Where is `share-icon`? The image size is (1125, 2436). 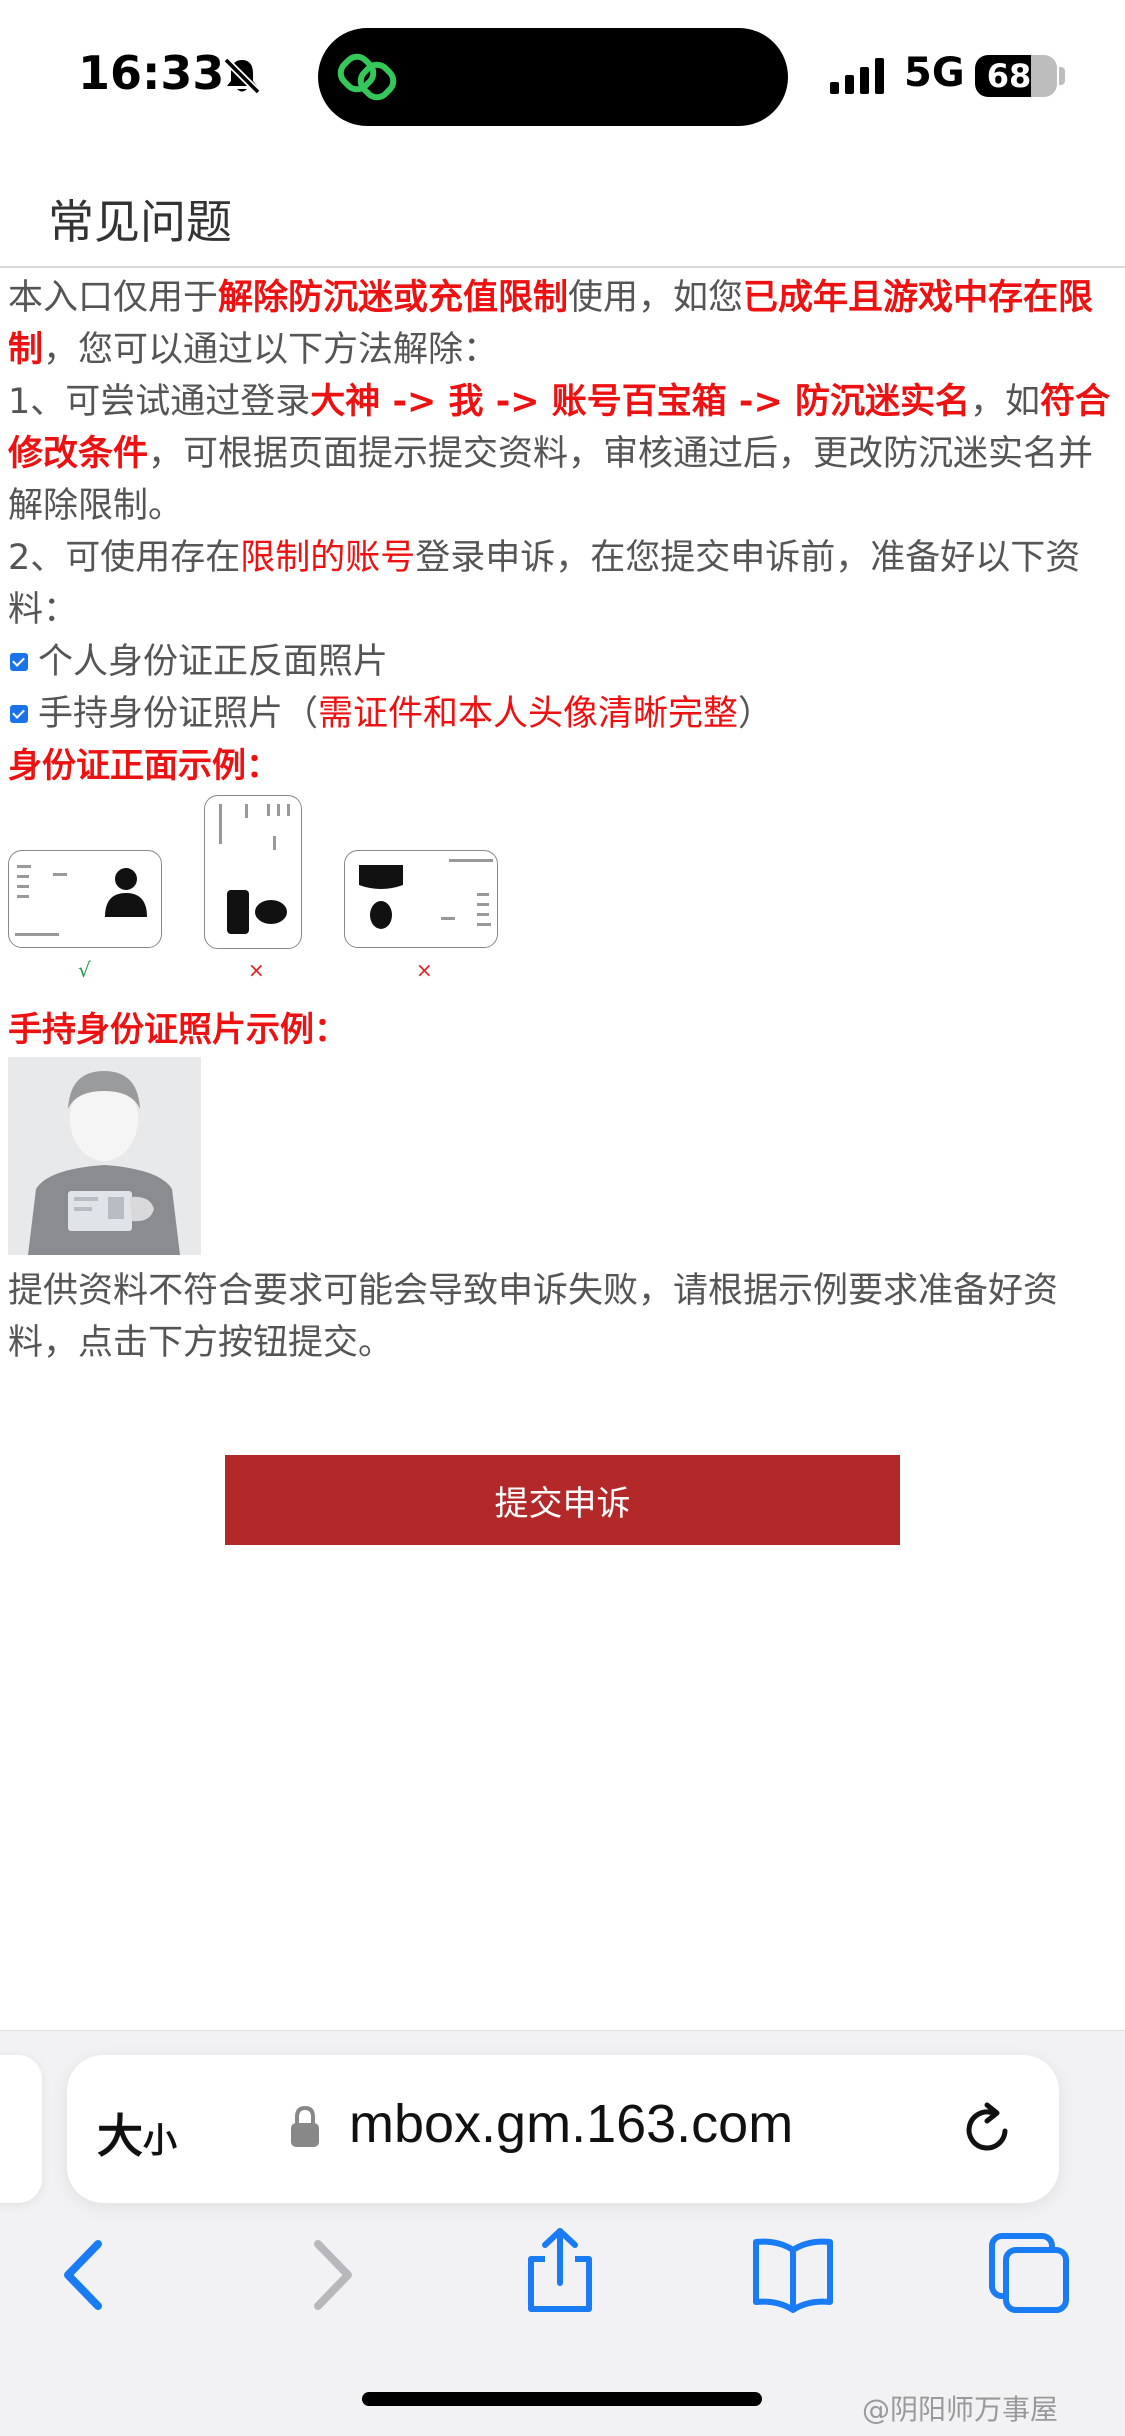
share-icon is located at coordinates (560, 2270).